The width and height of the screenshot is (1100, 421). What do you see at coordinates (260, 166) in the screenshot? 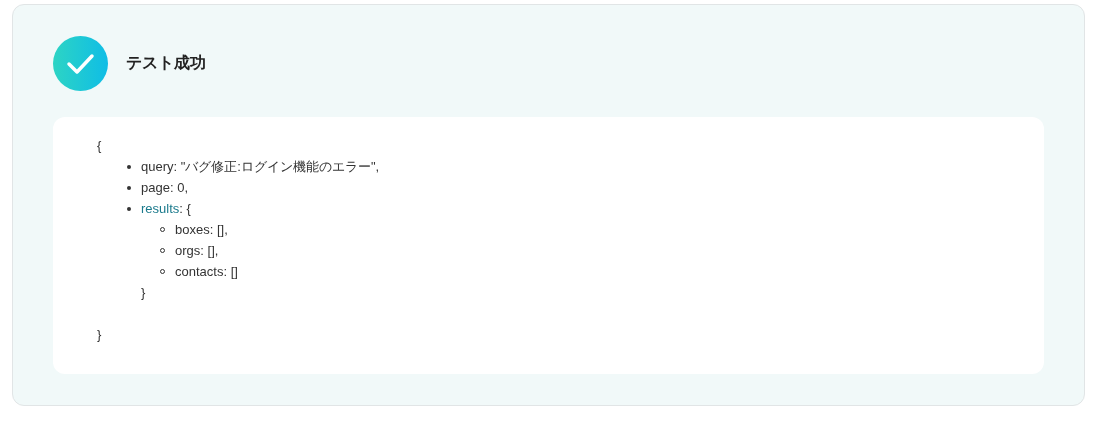
I see `json-entry: query: "バグ修正:ログイン機能のエラー",` at bounding box center [260, 166].